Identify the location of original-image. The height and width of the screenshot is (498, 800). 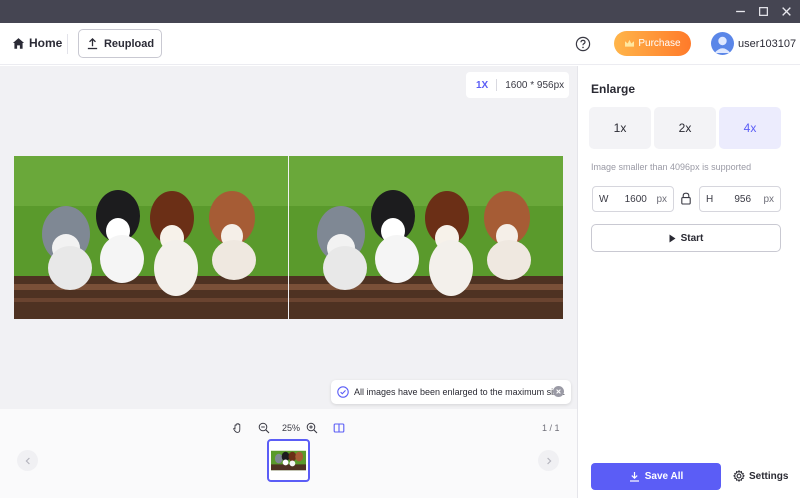
(151, 237).